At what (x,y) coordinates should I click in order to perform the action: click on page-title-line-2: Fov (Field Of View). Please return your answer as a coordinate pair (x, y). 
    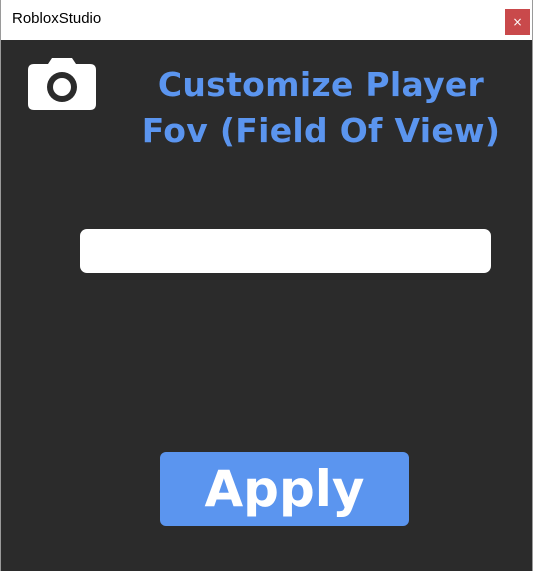
    Looking at the image, I should click on (321, 130).